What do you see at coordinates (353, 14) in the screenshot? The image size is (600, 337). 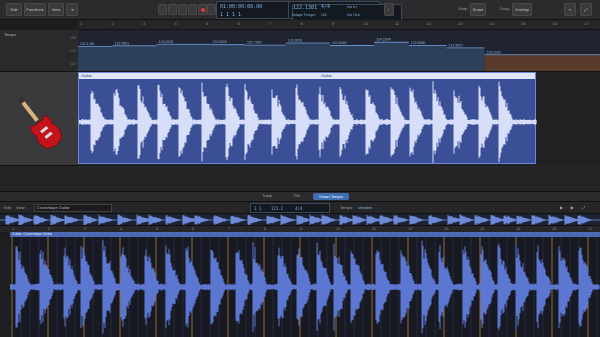 I see `lcd-out: No Out` at bounding box center [353, 14].